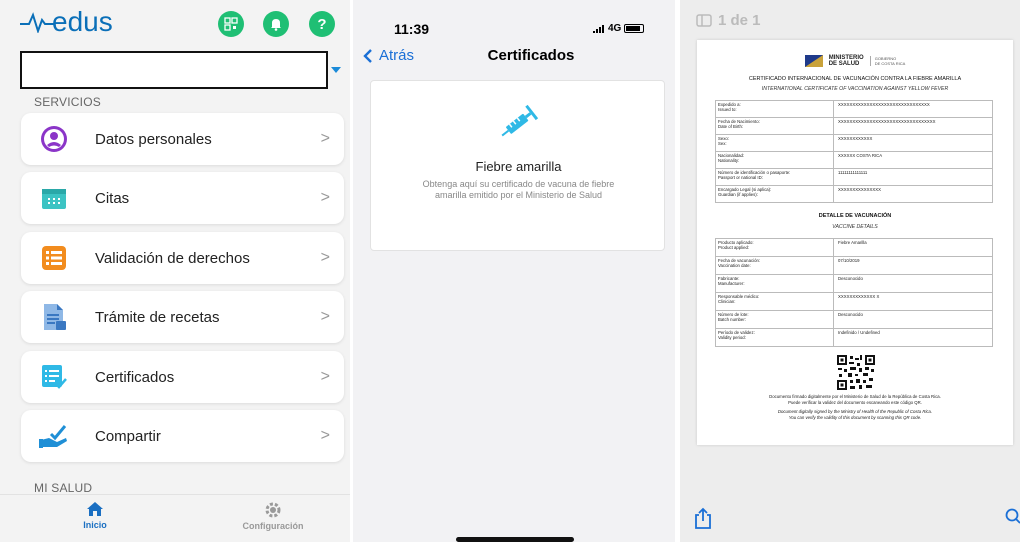  What do you see at coordinates (95, 509) in the screenshot?
I see `home-icon` at bounding box center [95, 509].